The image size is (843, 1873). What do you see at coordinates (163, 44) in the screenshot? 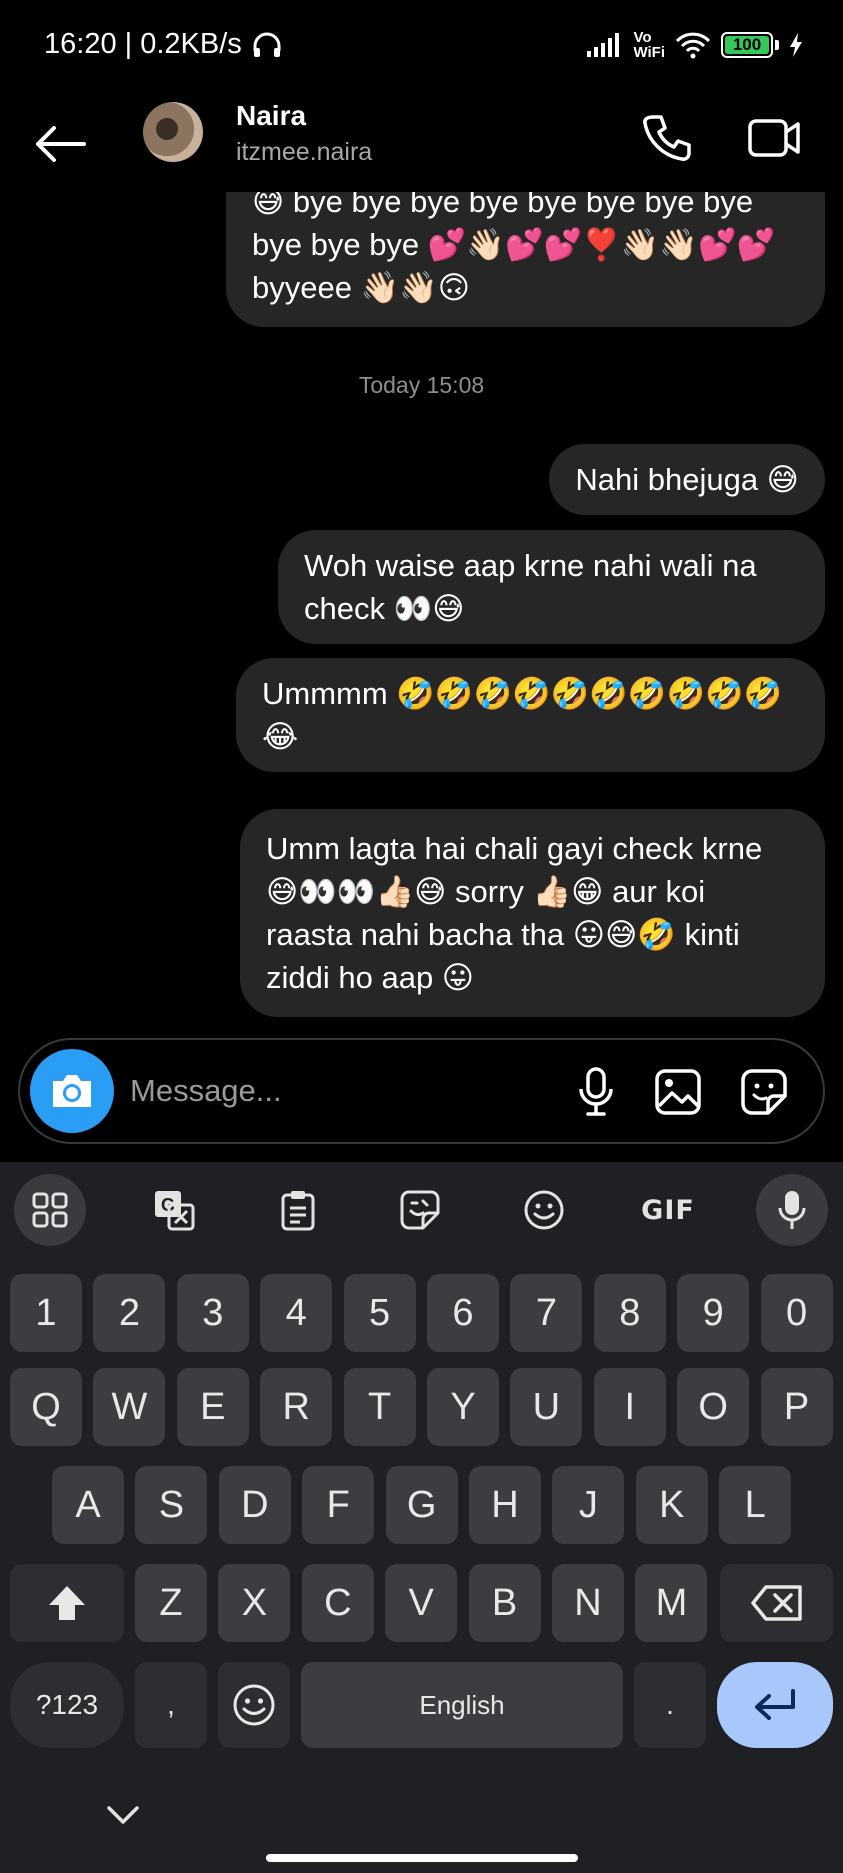
I see `status-time-speed: 16:20 | 0.2KB/s` at bounding box center [163, 44].